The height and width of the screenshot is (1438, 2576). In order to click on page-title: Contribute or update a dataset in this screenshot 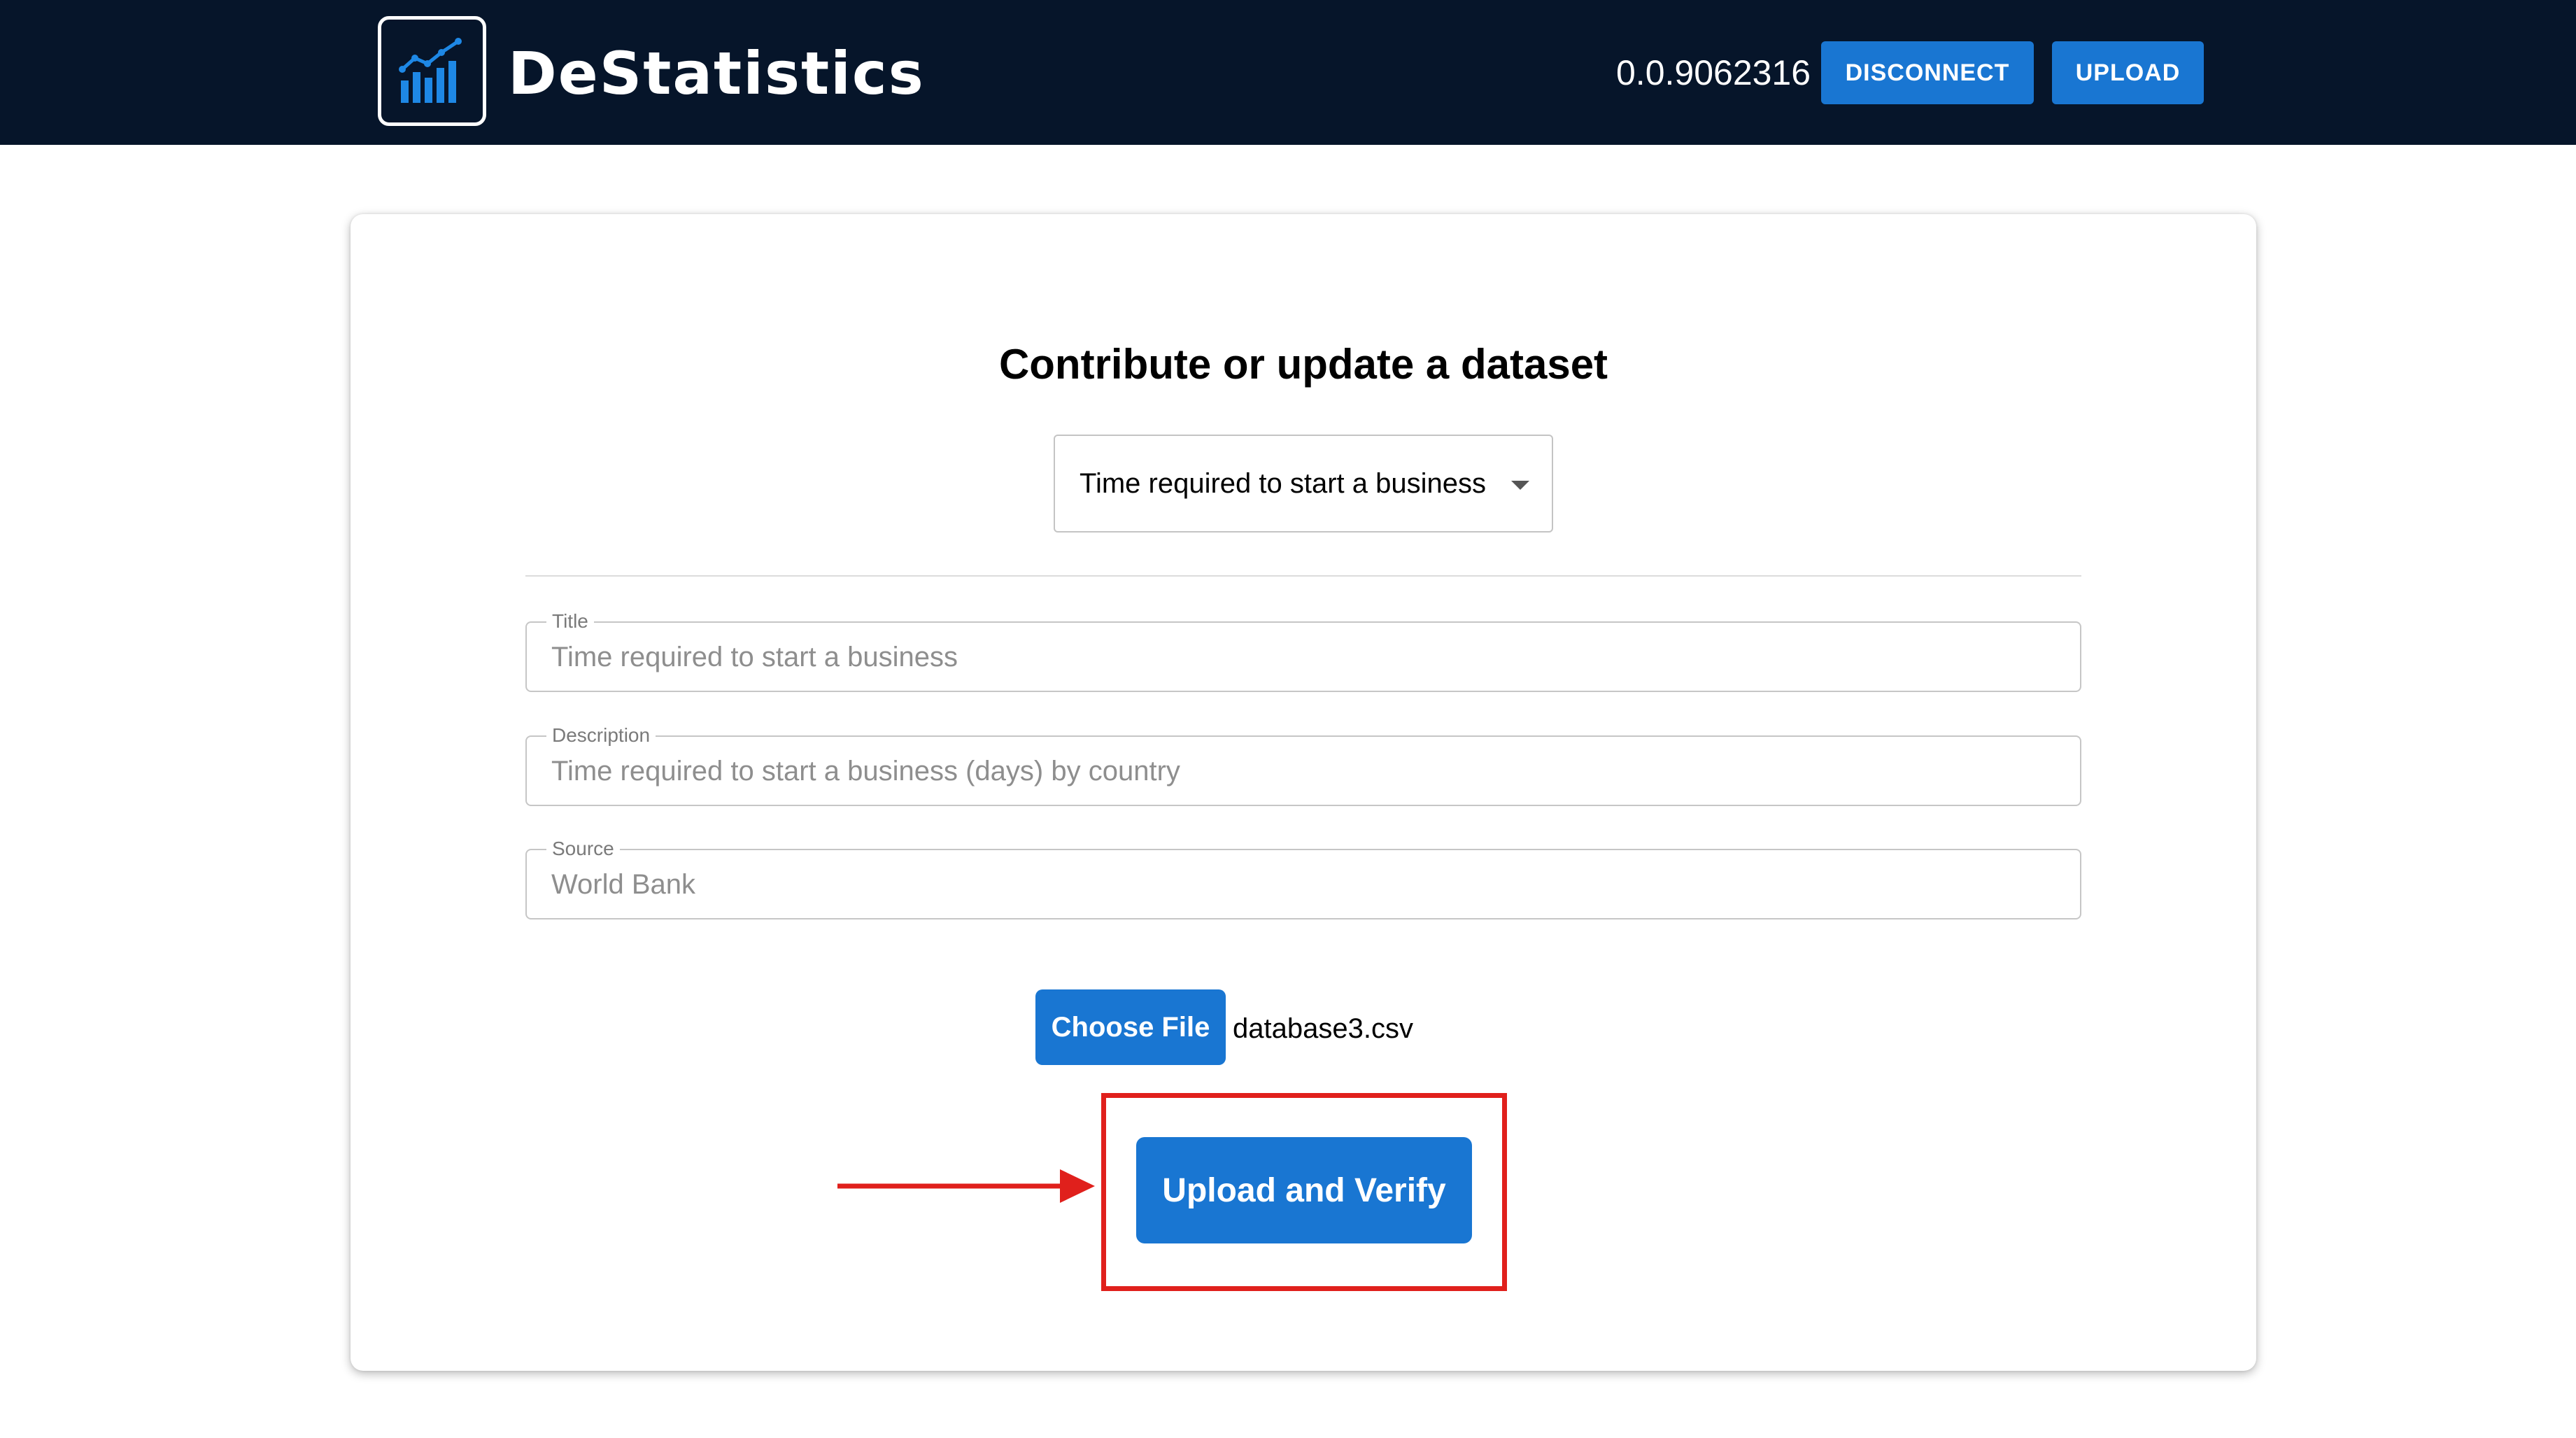, I will do `click(1303, 364)`.